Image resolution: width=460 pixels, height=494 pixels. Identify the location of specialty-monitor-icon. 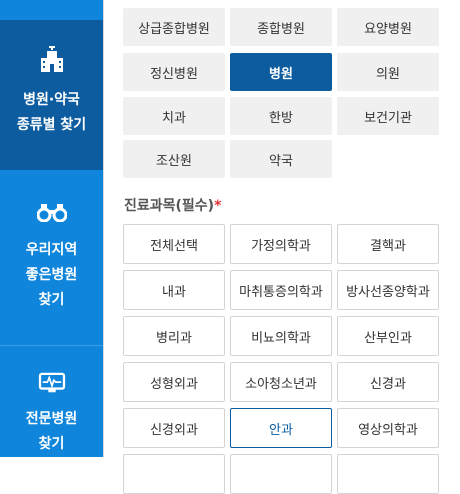
(51, 382).